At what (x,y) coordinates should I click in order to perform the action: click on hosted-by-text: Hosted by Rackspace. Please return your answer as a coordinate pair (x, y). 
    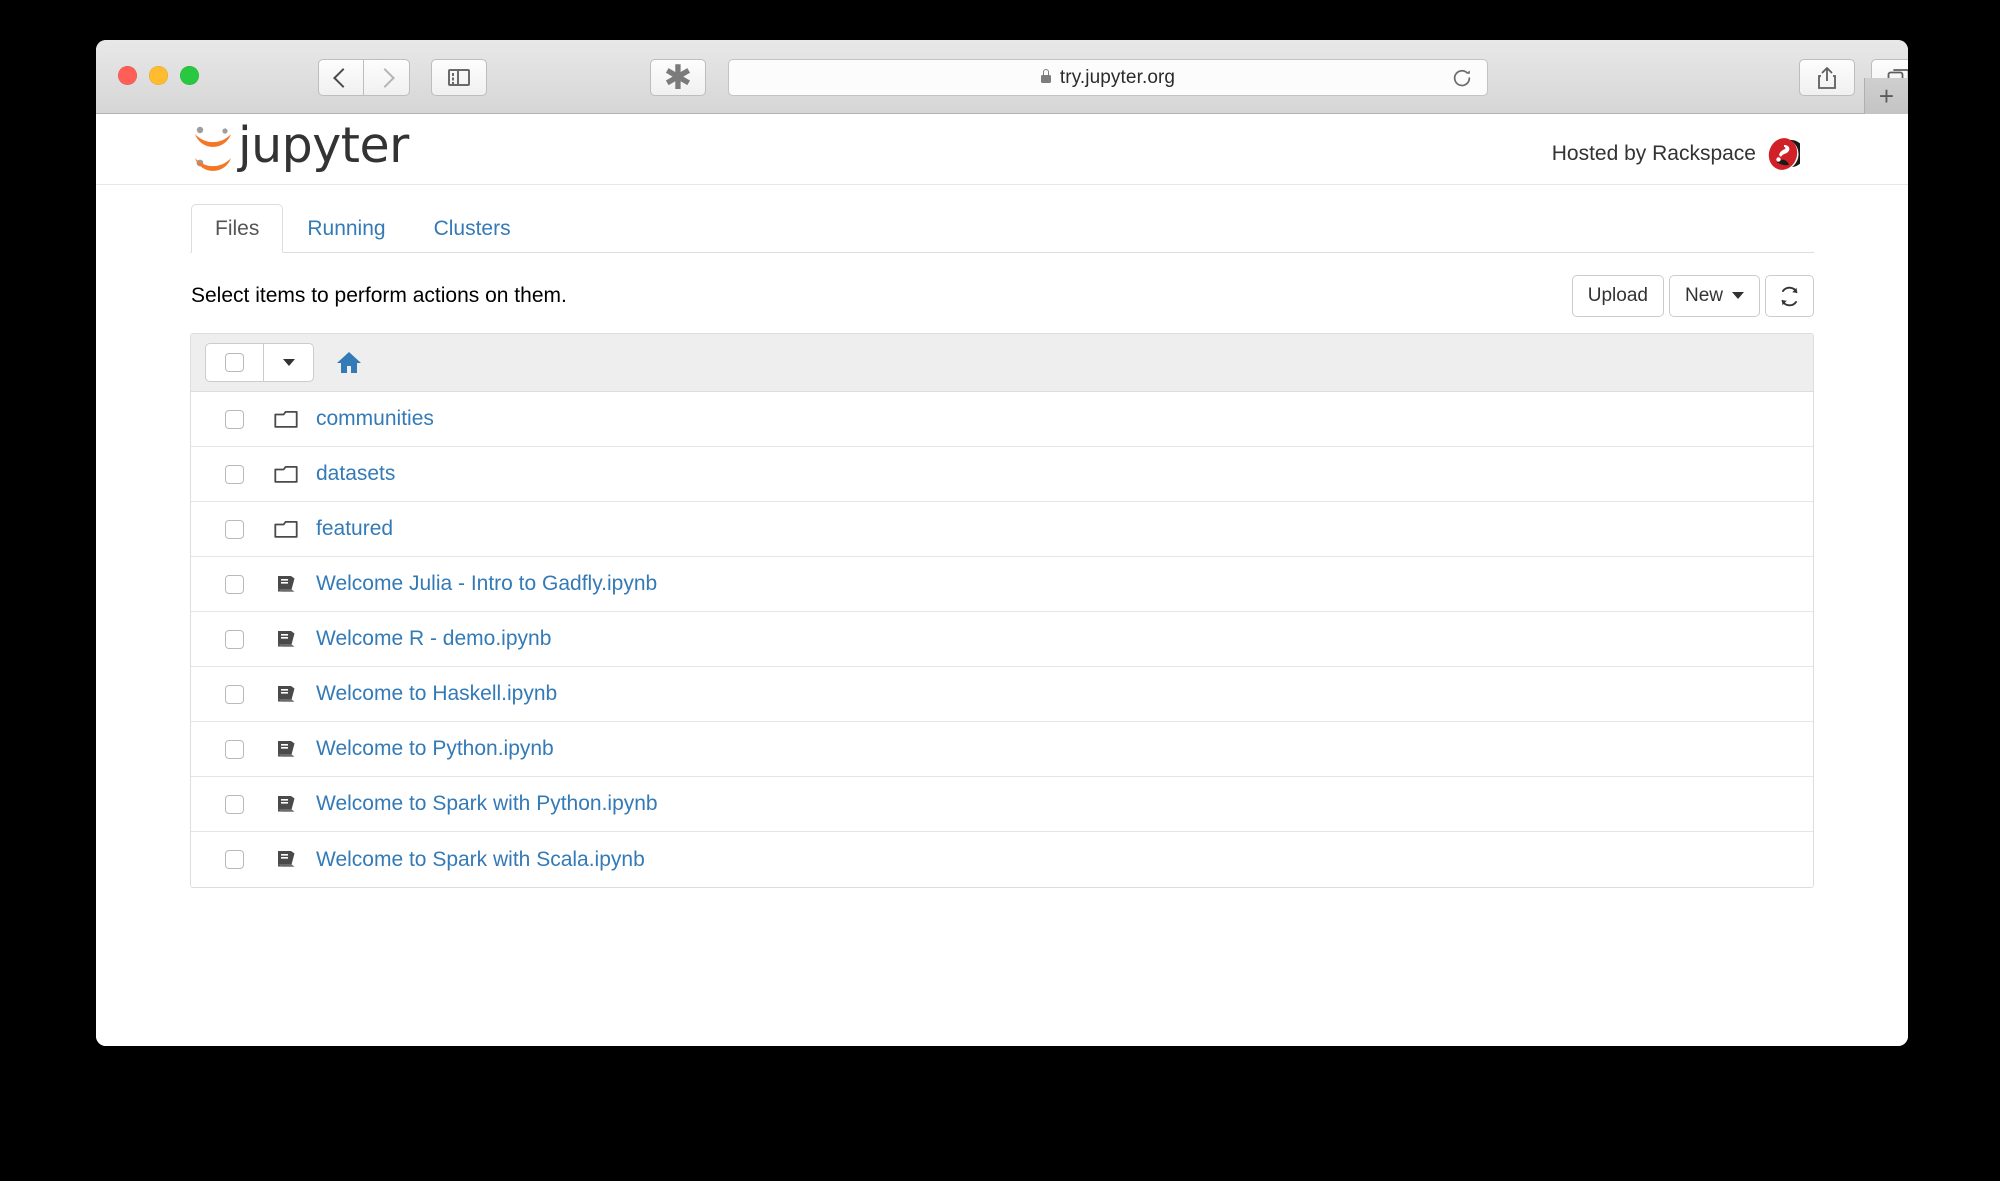
    Looking at the image, I should click on (1653, 153).